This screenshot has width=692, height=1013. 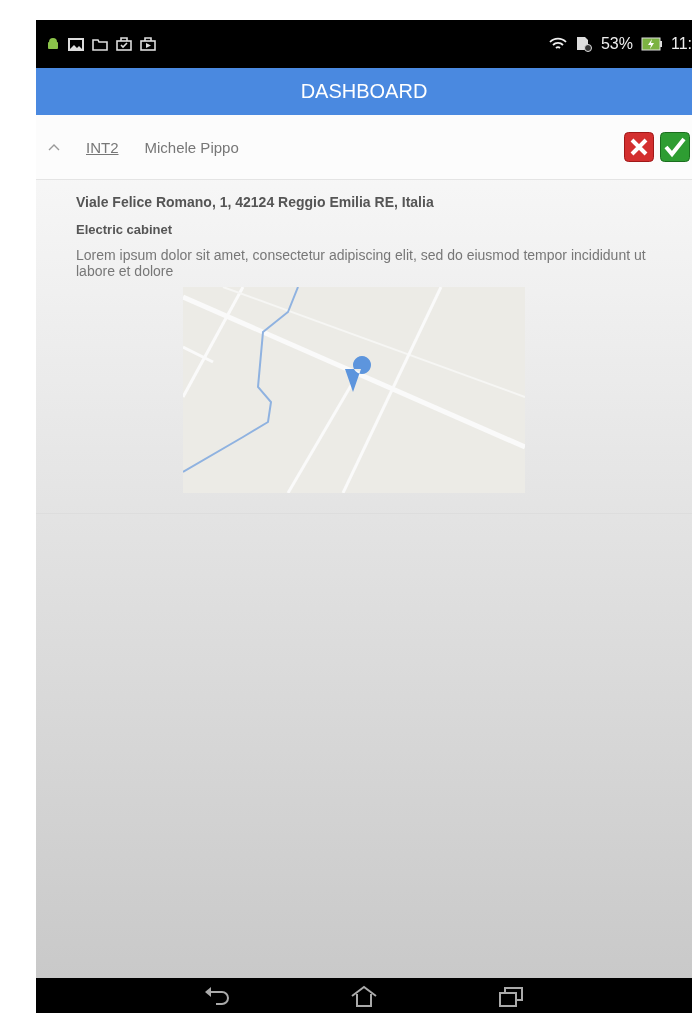 I want to click on item-type: Electric cabinet, so click(x=125, y=229).